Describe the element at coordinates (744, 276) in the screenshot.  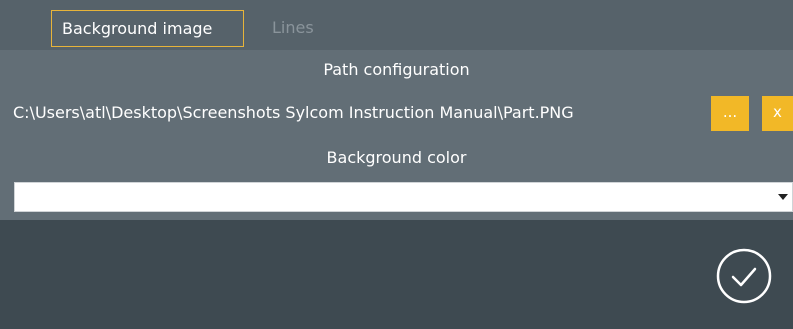
I see `check-circle-icon` at that location.